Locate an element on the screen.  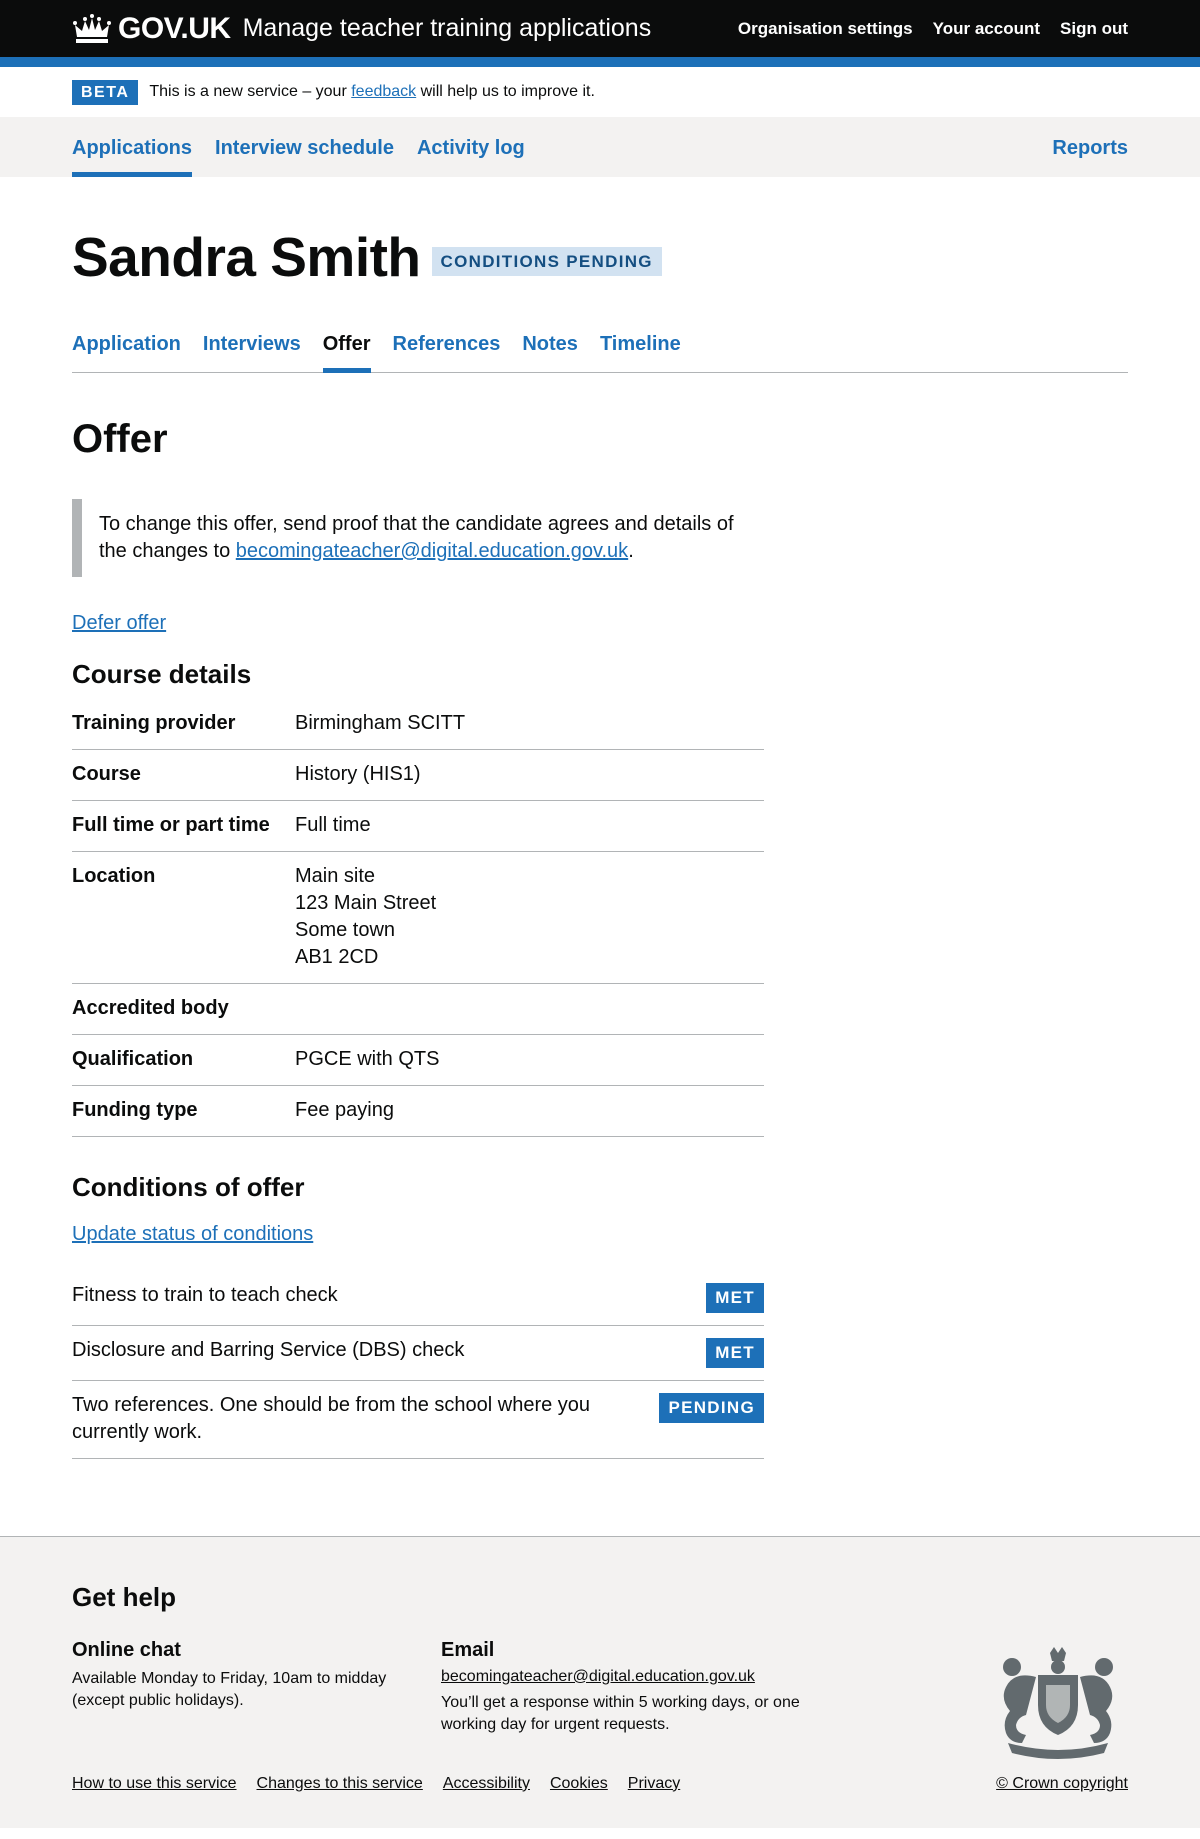
footer-link-accessibility: Accessibility is located at coordinates (486, 1784).